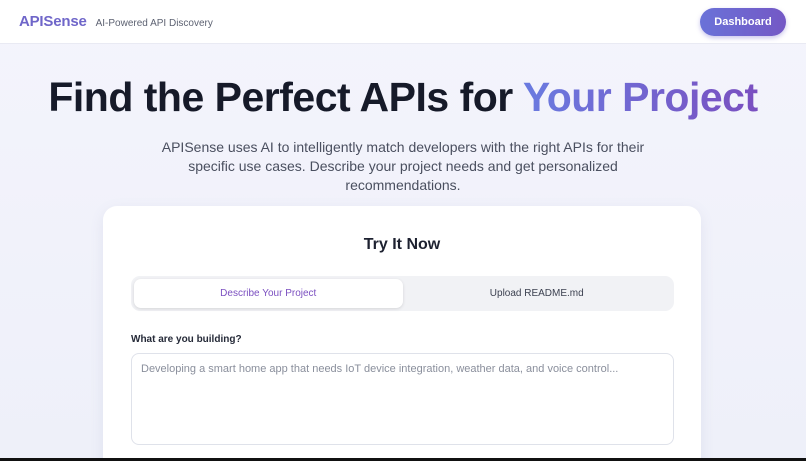  What do you see at coordinates (285, 97) in the screenshot?
I see `hero-title-main: Find the Perfect APIs for` at bounding box center [285, 97].